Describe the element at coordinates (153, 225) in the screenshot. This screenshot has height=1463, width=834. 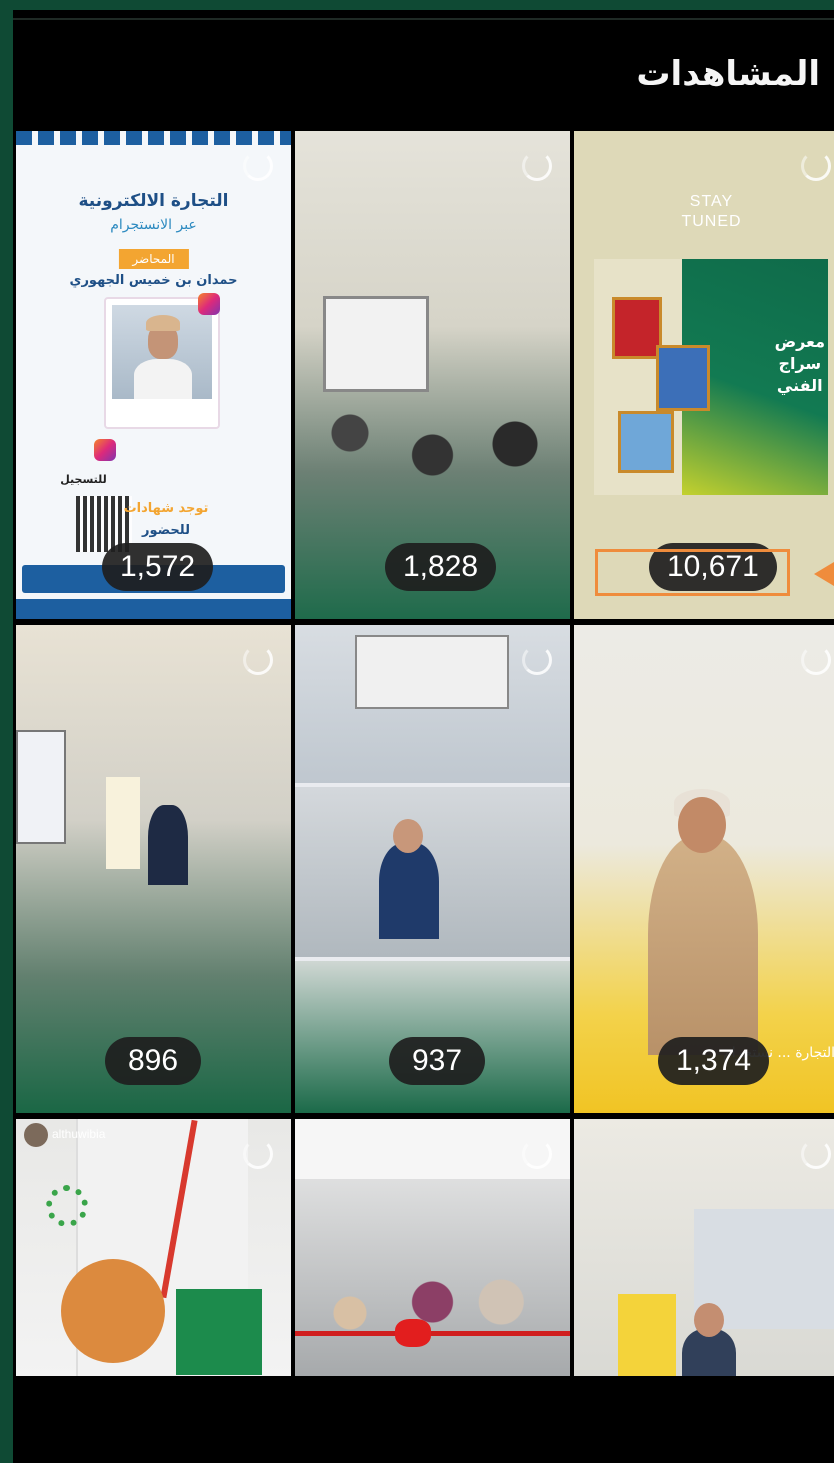
I see `poster-subtitle: عبر الانستجرام` at that location.